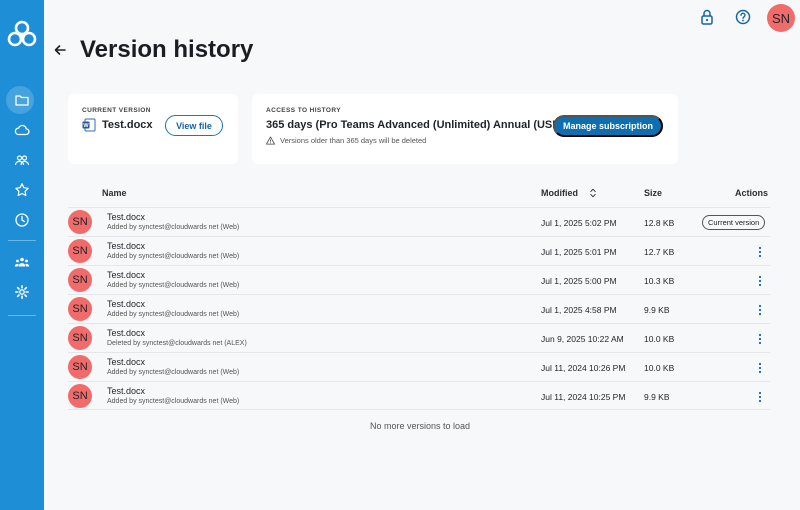 The image size is (800, 510). What do you see at coordinates (781, 18) in the screenshot?
I see `user-avatar: SN` at bounding box center [781, 18].